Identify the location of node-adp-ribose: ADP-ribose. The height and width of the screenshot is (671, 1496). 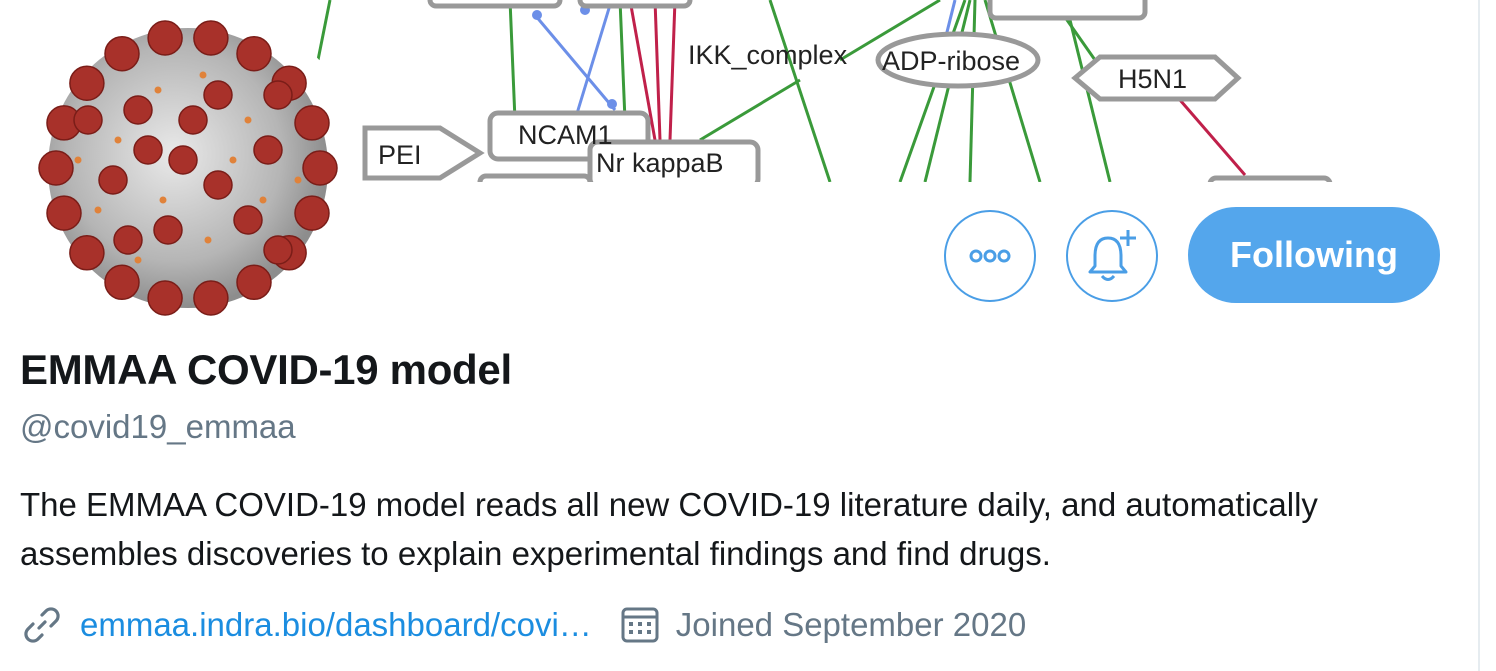
(951, 61).